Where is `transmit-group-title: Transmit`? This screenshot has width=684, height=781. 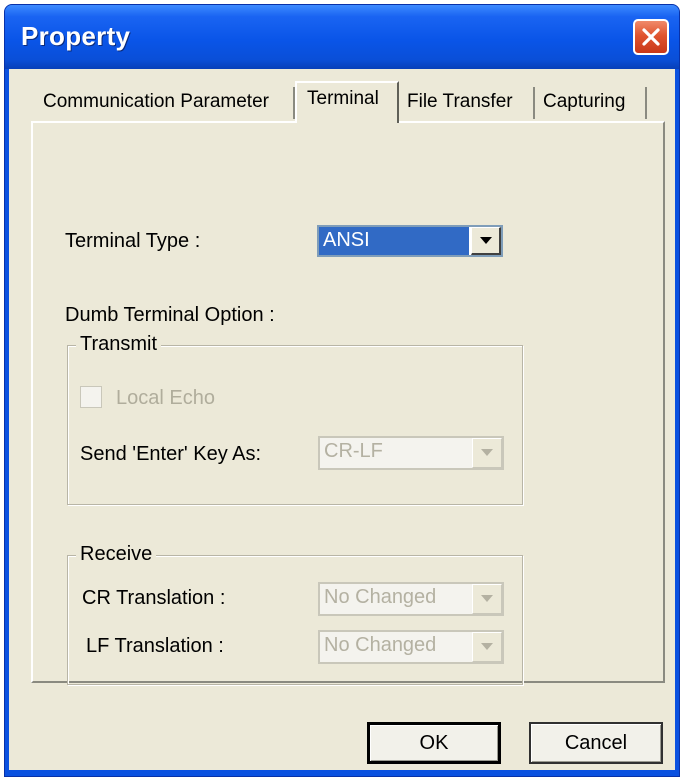 transmit-group-title: Transmit is located at coordinates (119, 344).